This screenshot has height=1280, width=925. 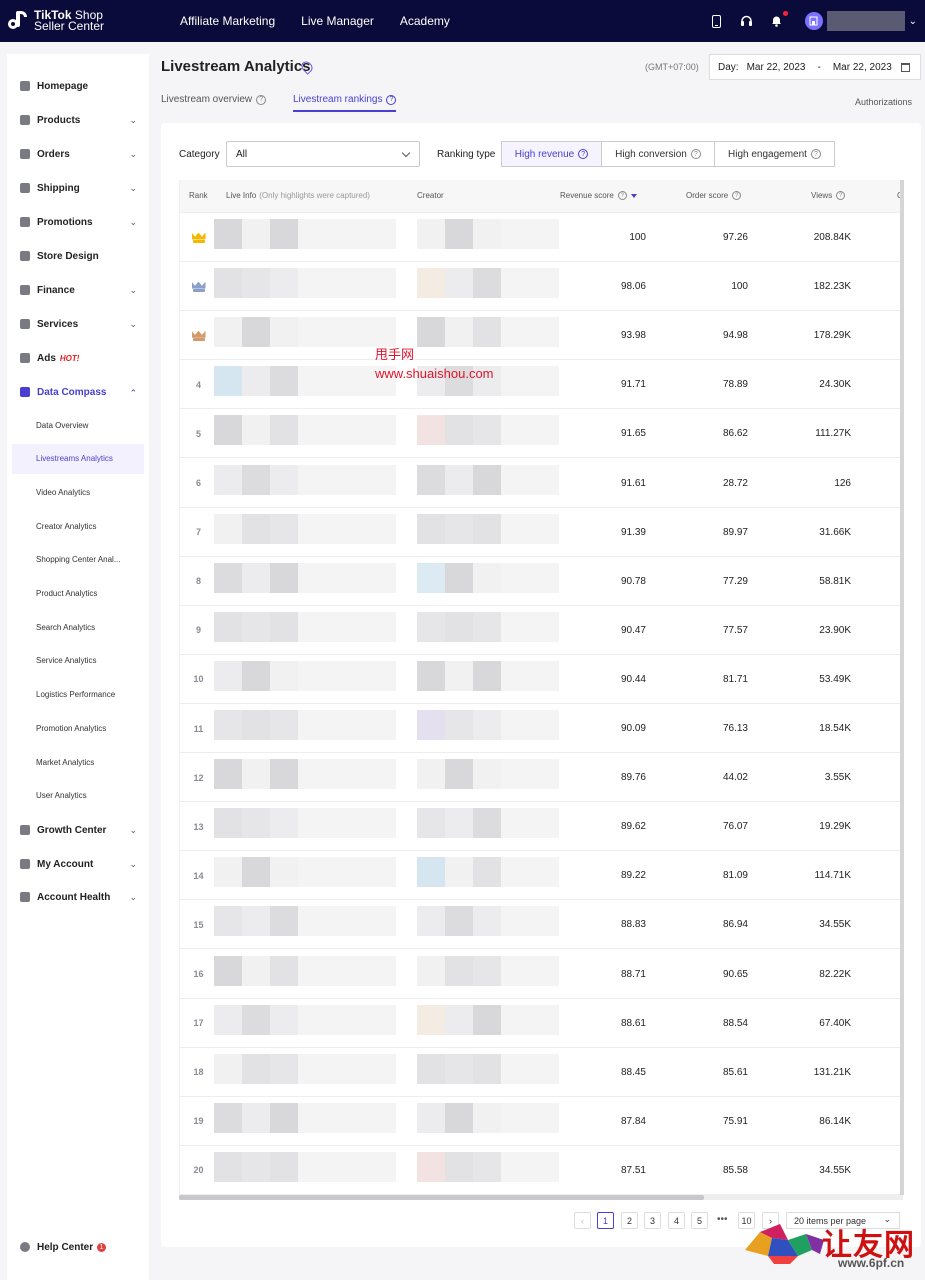 I want to click on help-center-link: Help Center 1, so click(x=78, y=1247).